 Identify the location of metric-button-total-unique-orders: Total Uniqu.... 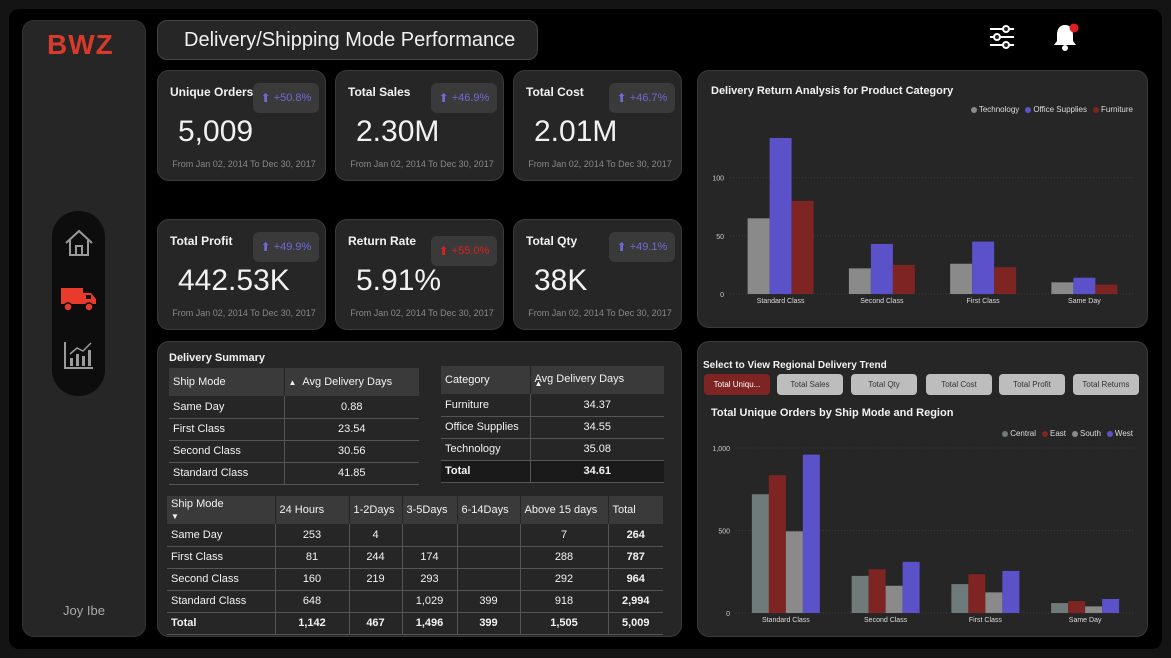
(737, 384).